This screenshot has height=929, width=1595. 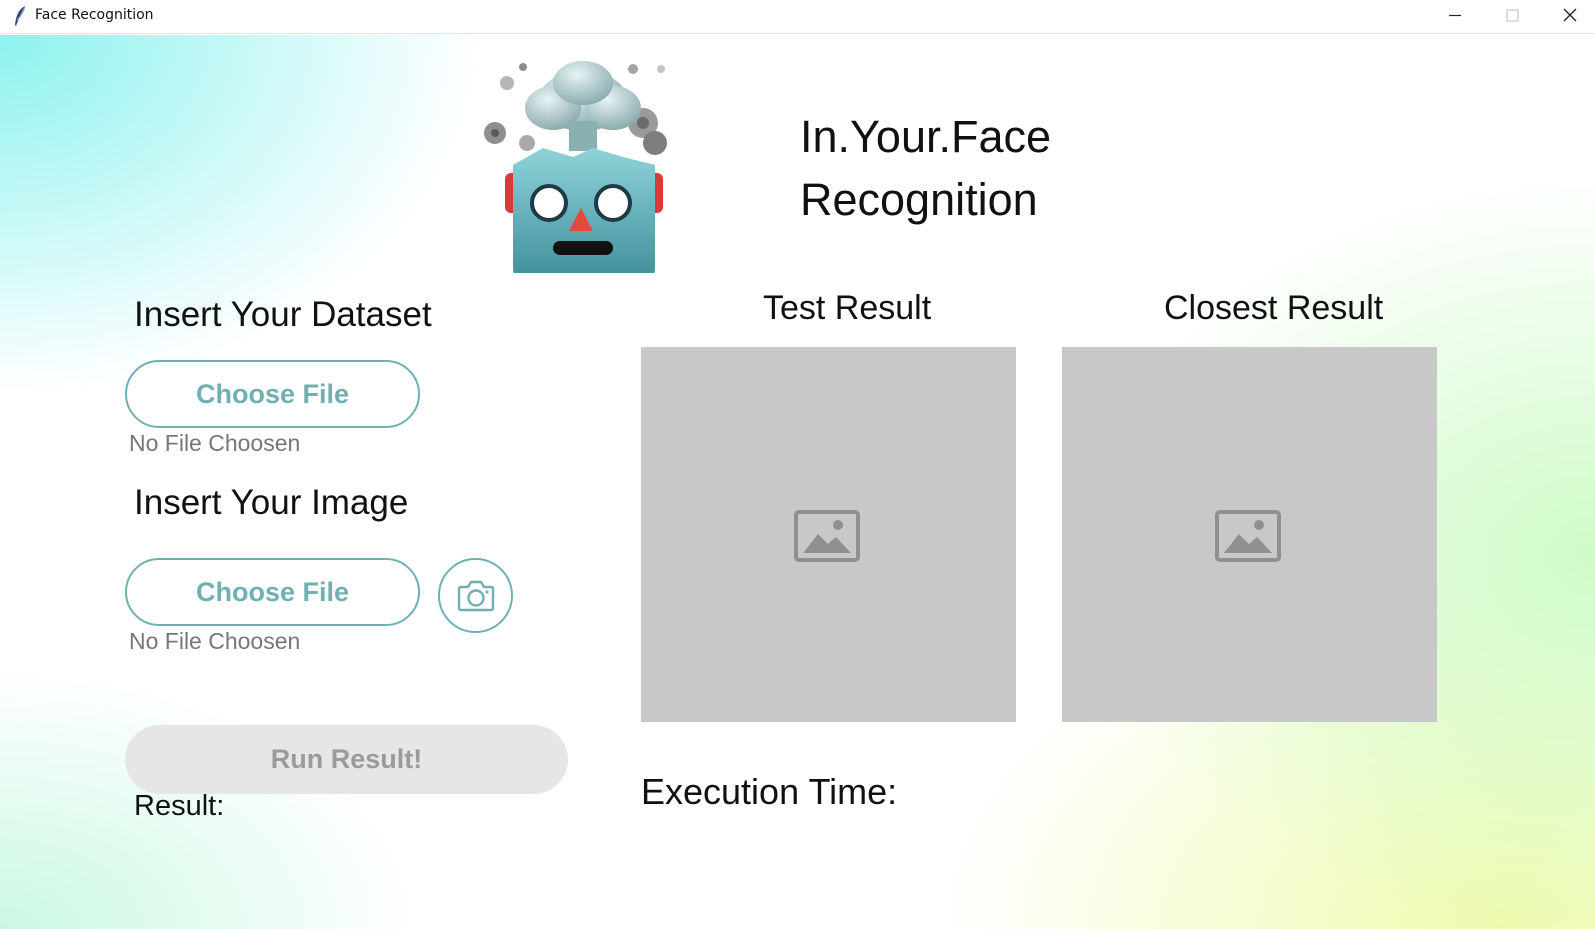 I want to click on run-result-button: Run Result!, so click(x=346, y=759).